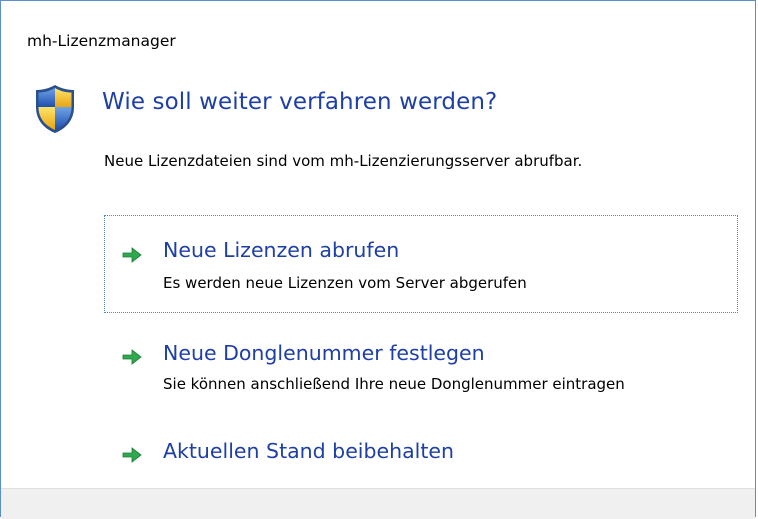  Describe the element at coordinates (378, 29) in the screenshot. I see `title-bar: mh-Lizenzmanager` at that location.